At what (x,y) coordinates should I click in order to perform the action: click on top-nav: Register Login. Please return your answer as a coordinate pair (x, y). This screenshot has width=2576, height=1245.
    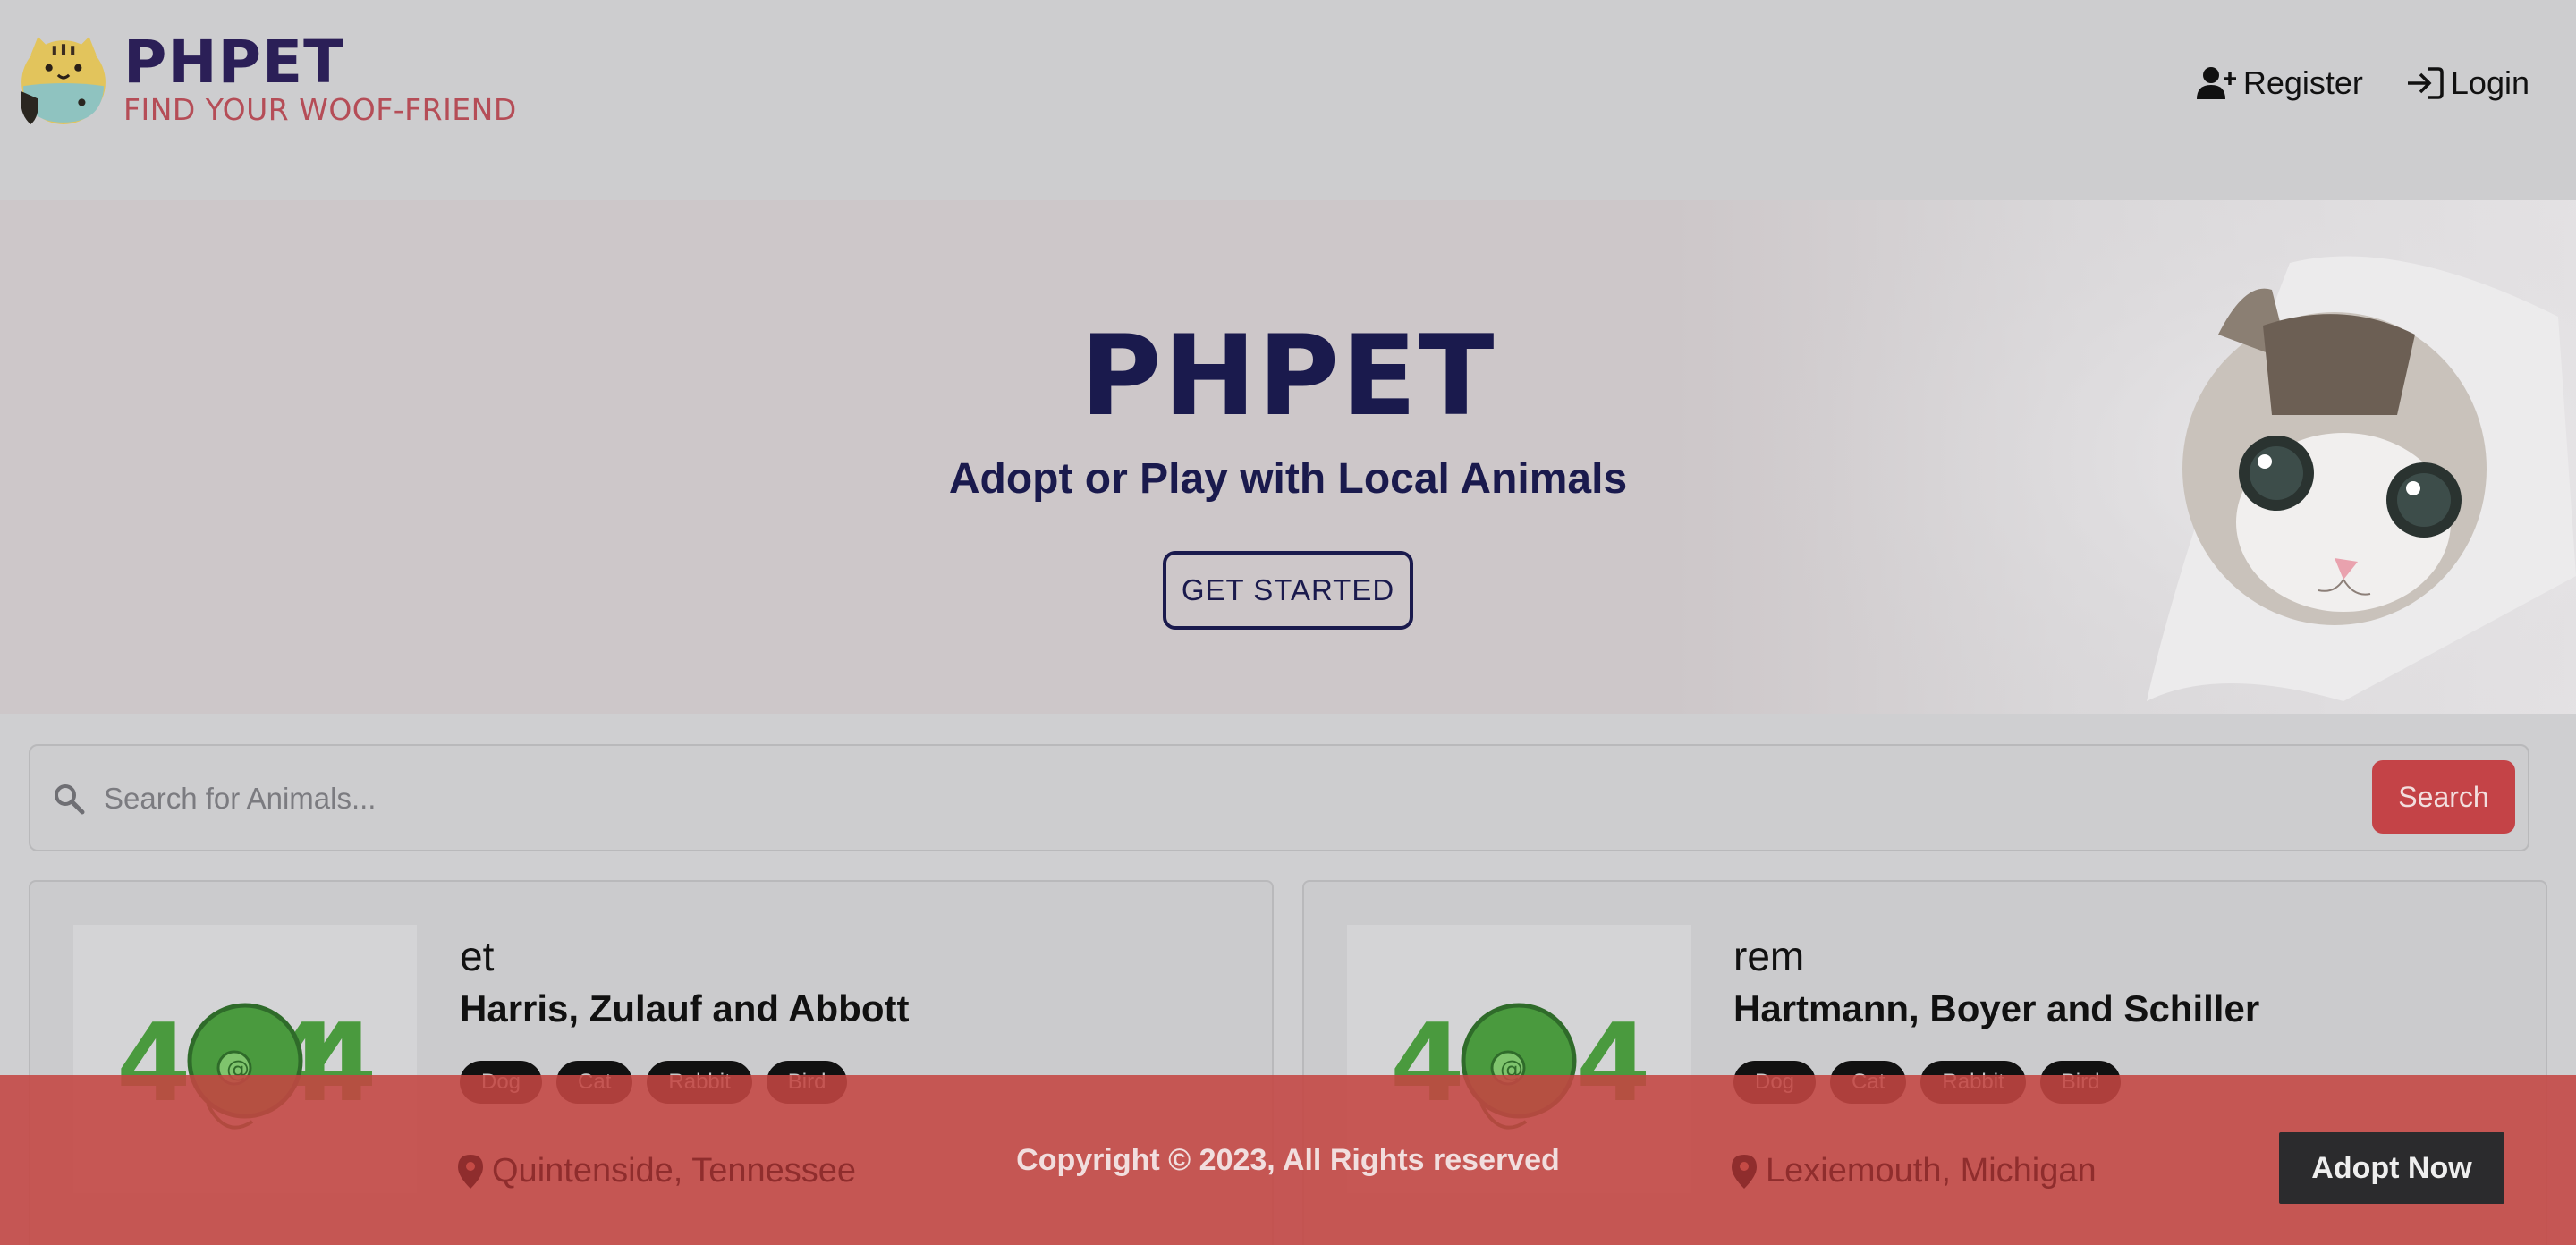
    Looking at the image, I should click on (2362, 83).